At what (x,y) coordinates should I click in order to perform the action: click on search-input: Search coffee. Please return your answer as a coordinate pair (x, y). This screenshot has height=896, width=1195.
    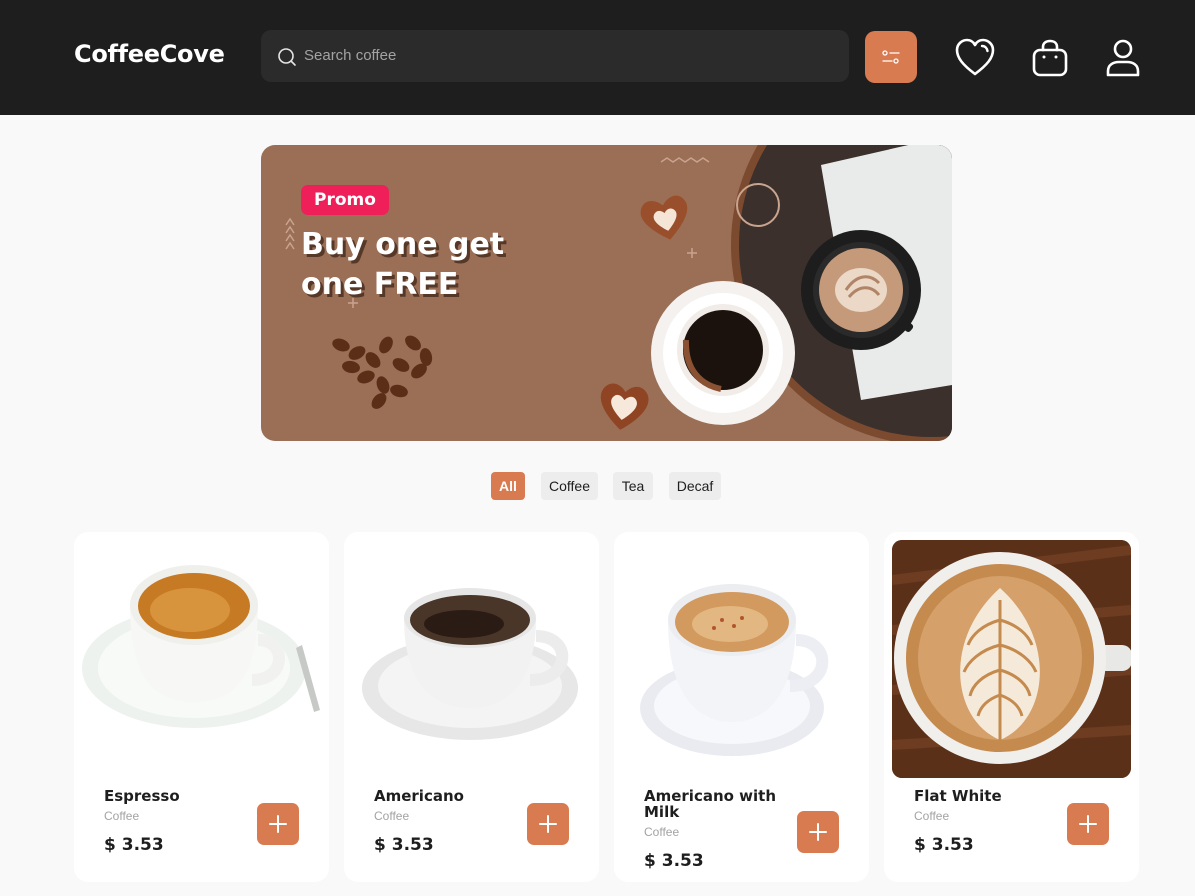
    Looking at the image, I should click on (350, 55).